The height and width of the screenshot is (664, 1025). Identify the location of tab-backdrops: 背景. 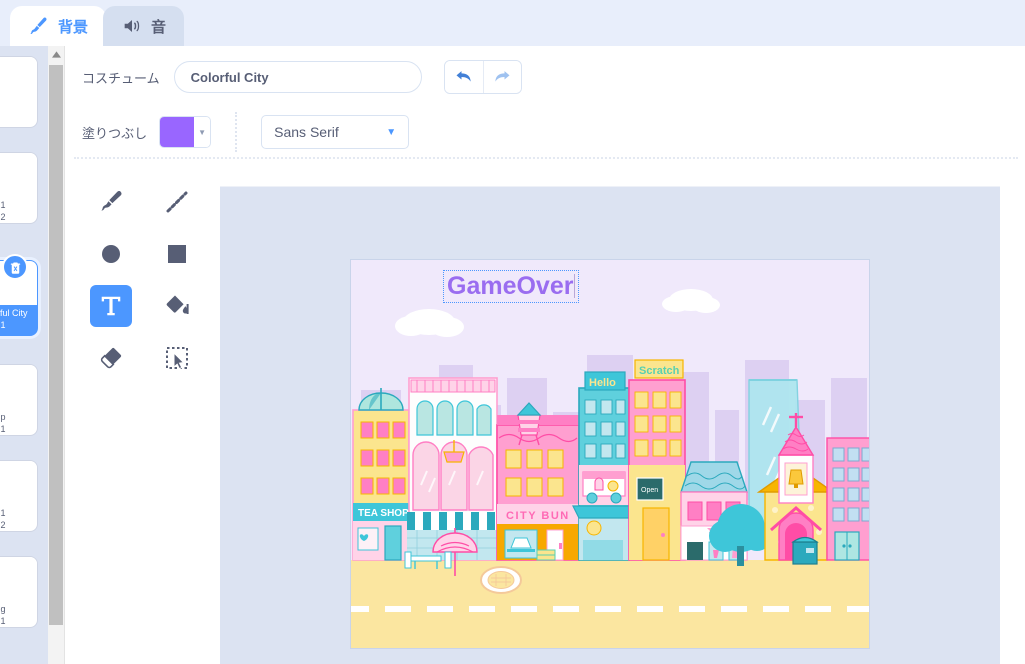
(58, 26).